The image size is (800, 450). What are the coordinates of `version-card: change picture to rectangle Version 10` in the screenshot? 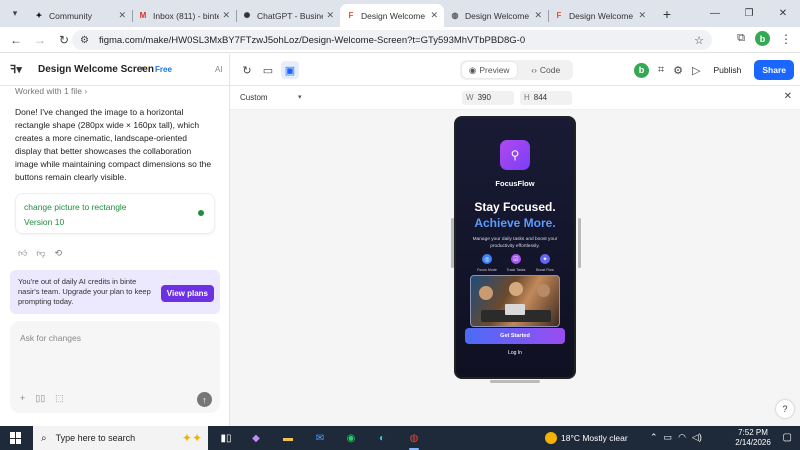 It's located at (115, 213).